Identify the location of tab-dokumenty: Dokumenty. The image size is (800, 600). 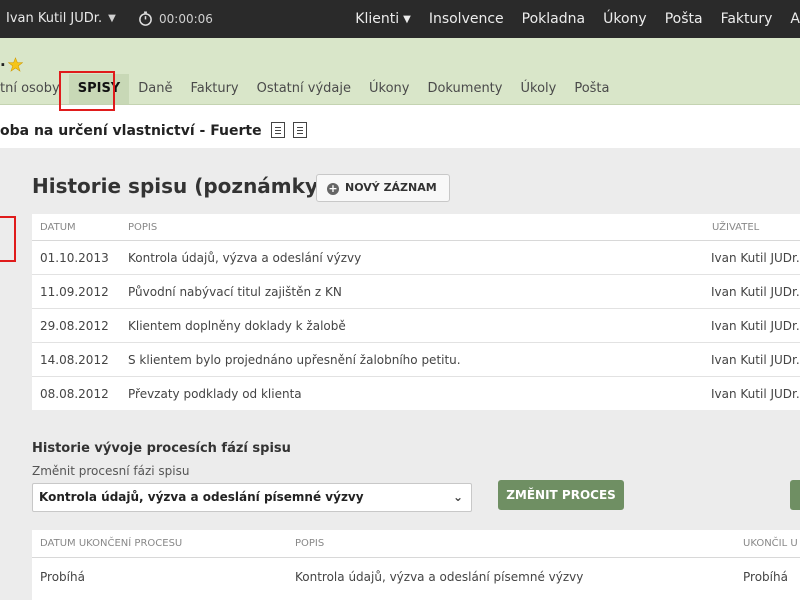
(464, 89).